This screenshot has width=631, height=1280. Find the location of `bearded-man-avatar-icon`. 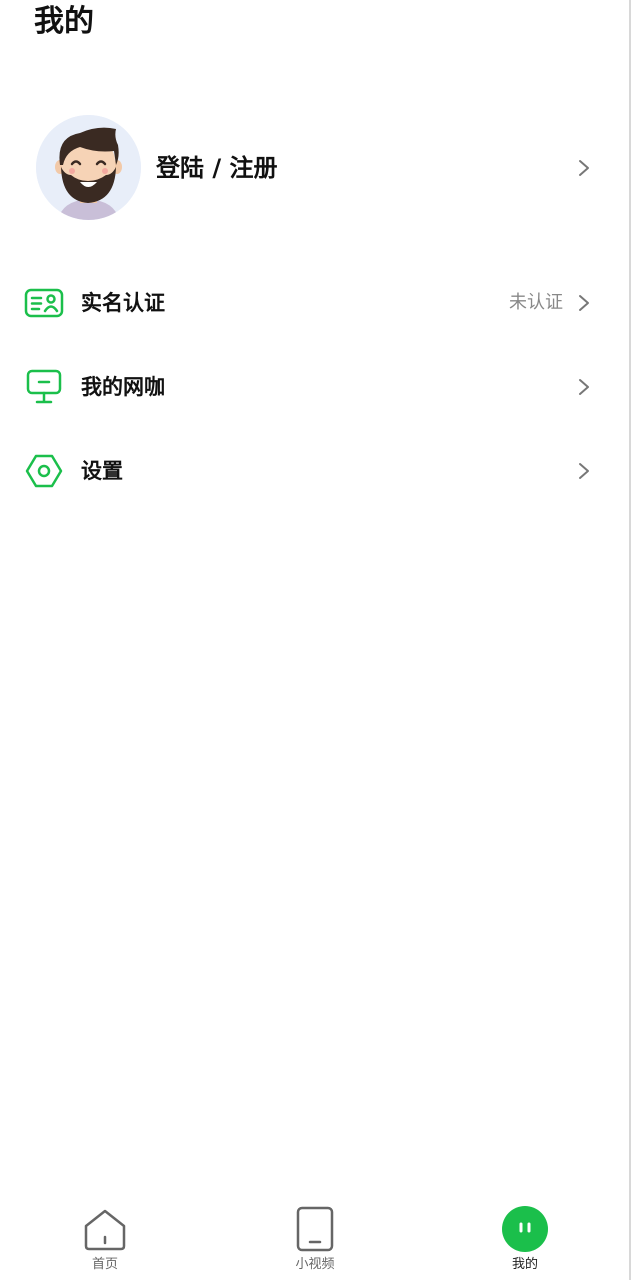

bearded-man-avatar-icon is located at coordinates (88, 167).